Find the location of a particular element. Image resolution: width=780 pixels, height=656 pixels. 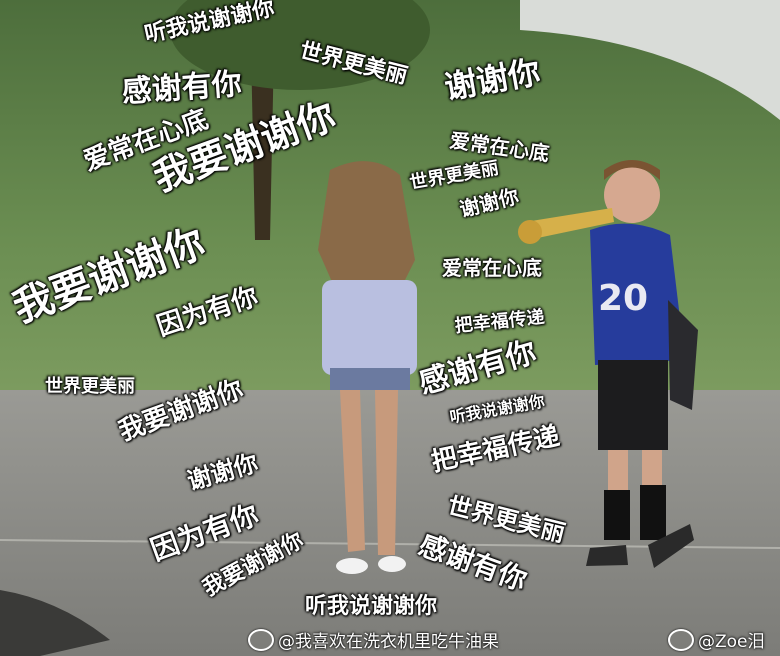

watermark-right-text: @Zoe汨 is located at coordinates (731, 642).